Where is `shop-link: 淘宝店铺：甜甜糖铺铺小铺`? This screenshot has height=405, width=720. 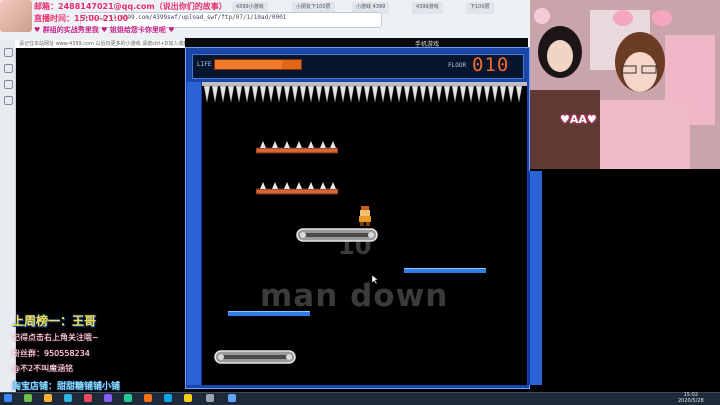 shop-link: 淘宝店铺：甜甜糖铺铺小铺 is located at coordinates (66, 387).